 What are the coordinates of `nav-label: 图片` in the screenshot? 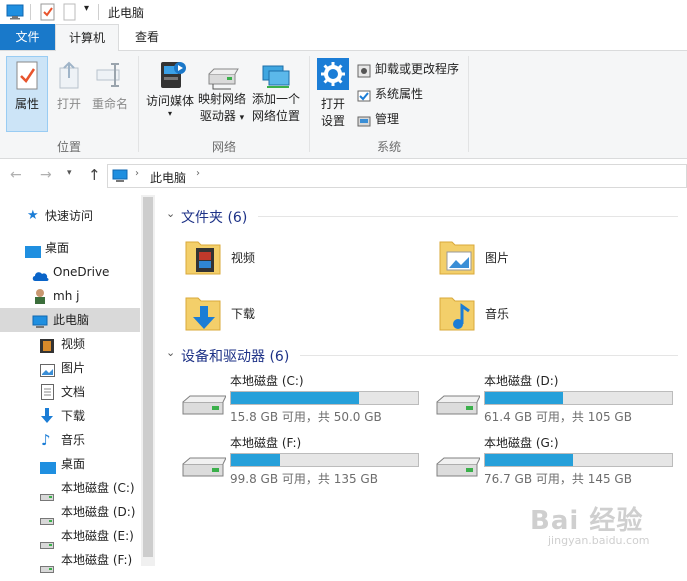 It's located at (73, 368).